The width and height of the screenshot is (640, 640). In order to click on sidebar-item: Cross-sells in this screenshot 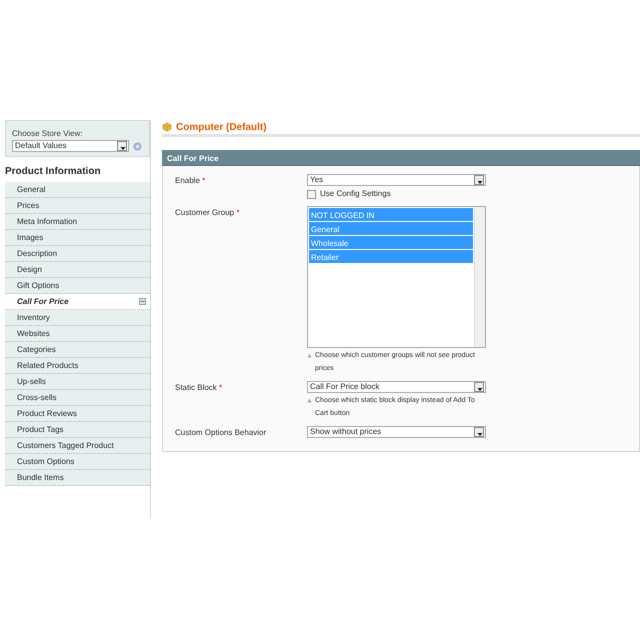, I will do `click(77, 398)`.